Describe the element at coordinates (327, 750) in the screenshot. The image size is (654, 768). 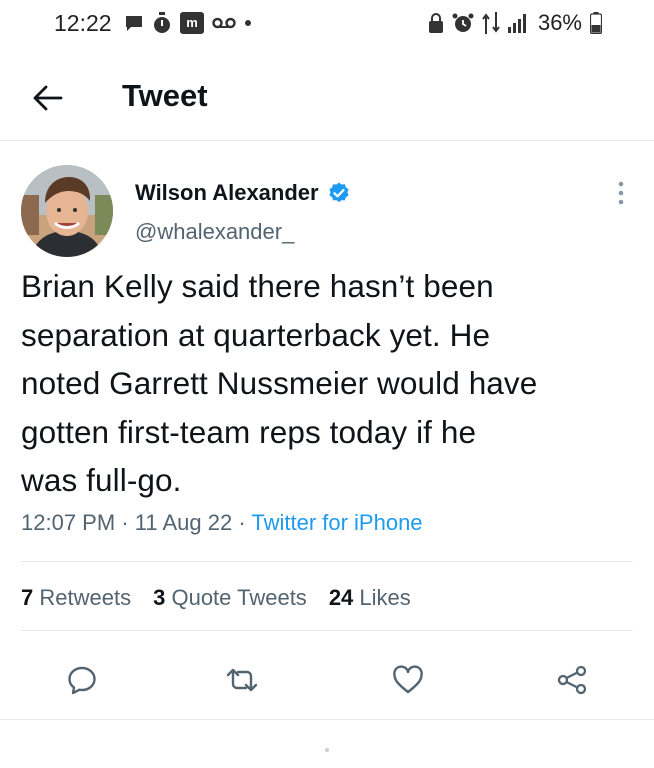
I see `scroll-indicator` at that location.